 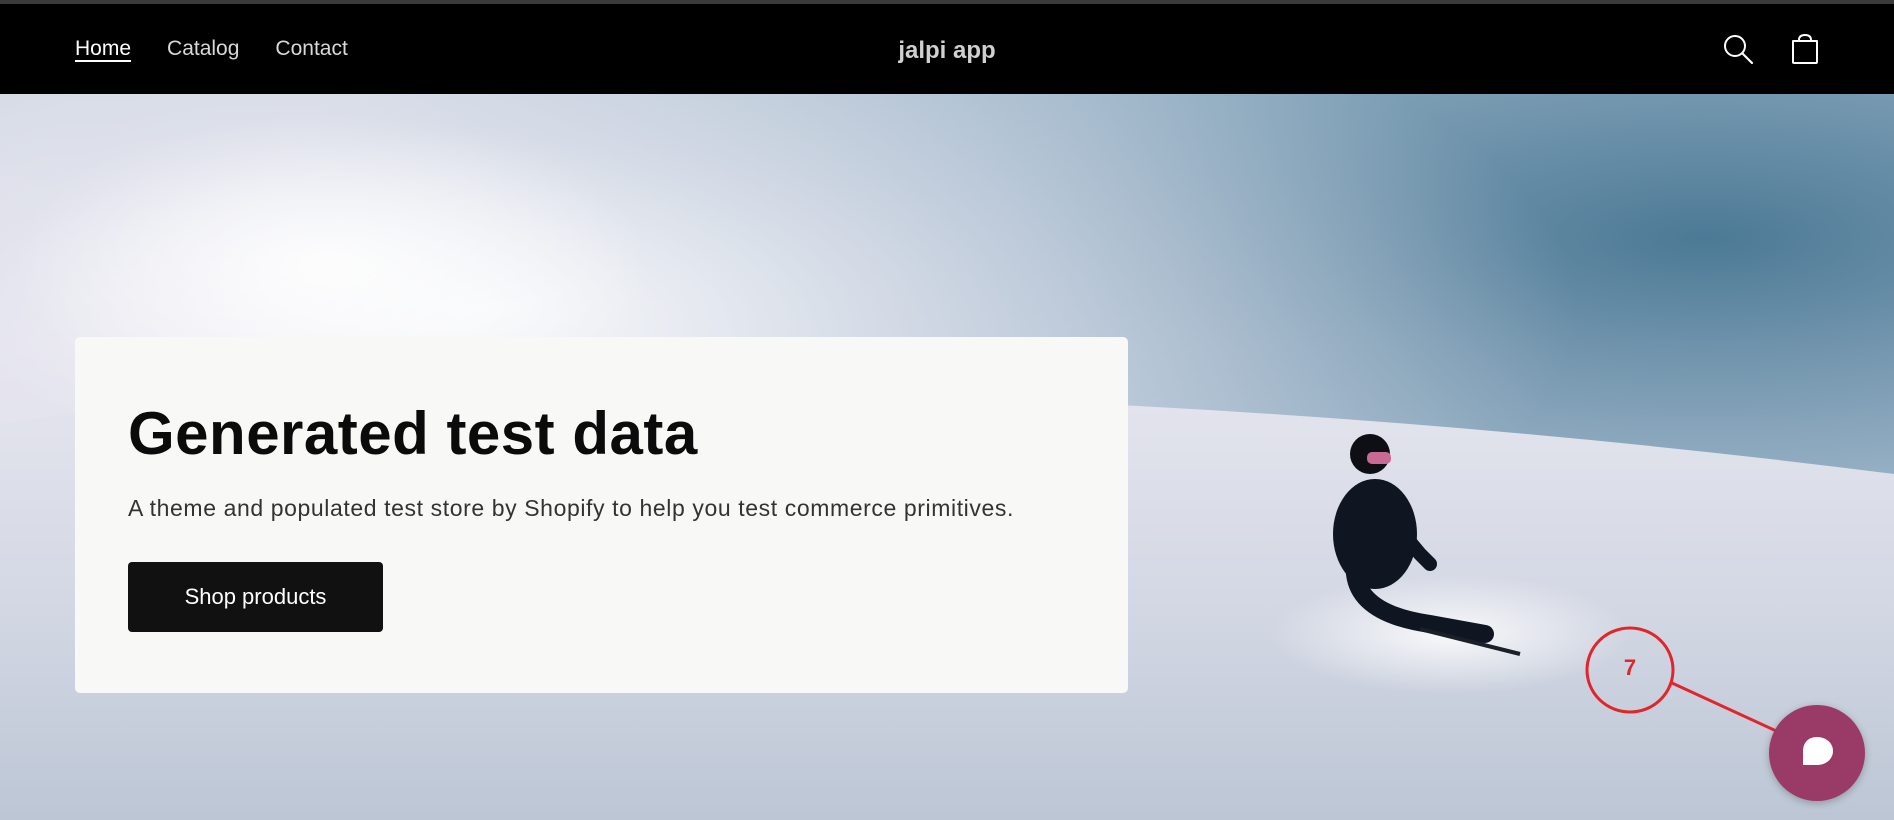 I want to click on cart-button, so click(x=1805, y=49).